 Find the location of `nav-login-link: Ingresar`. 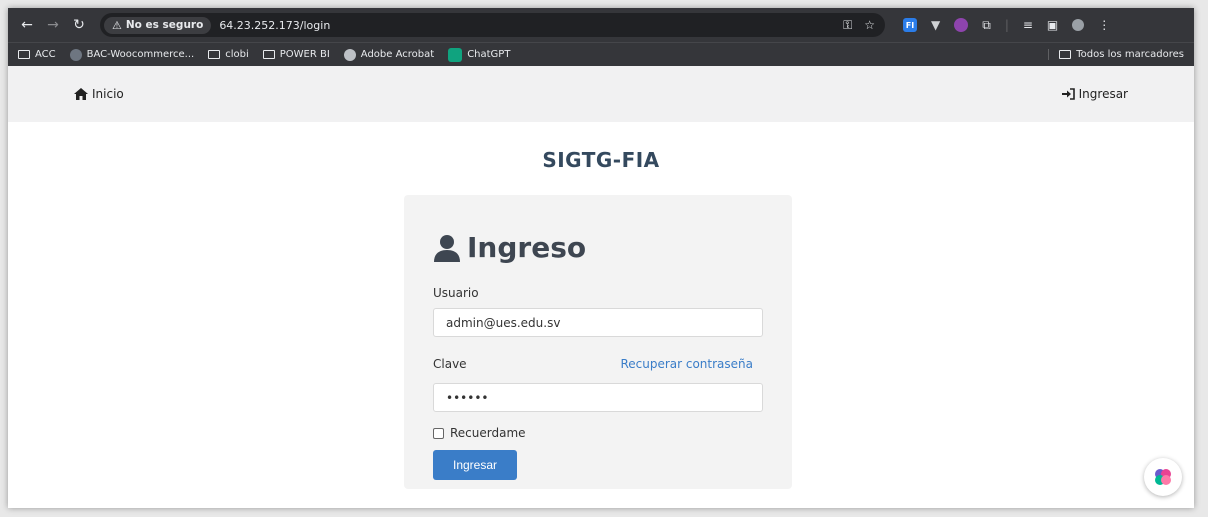

nav-login-link: Ingresar is located at coordinates (1094, 94).